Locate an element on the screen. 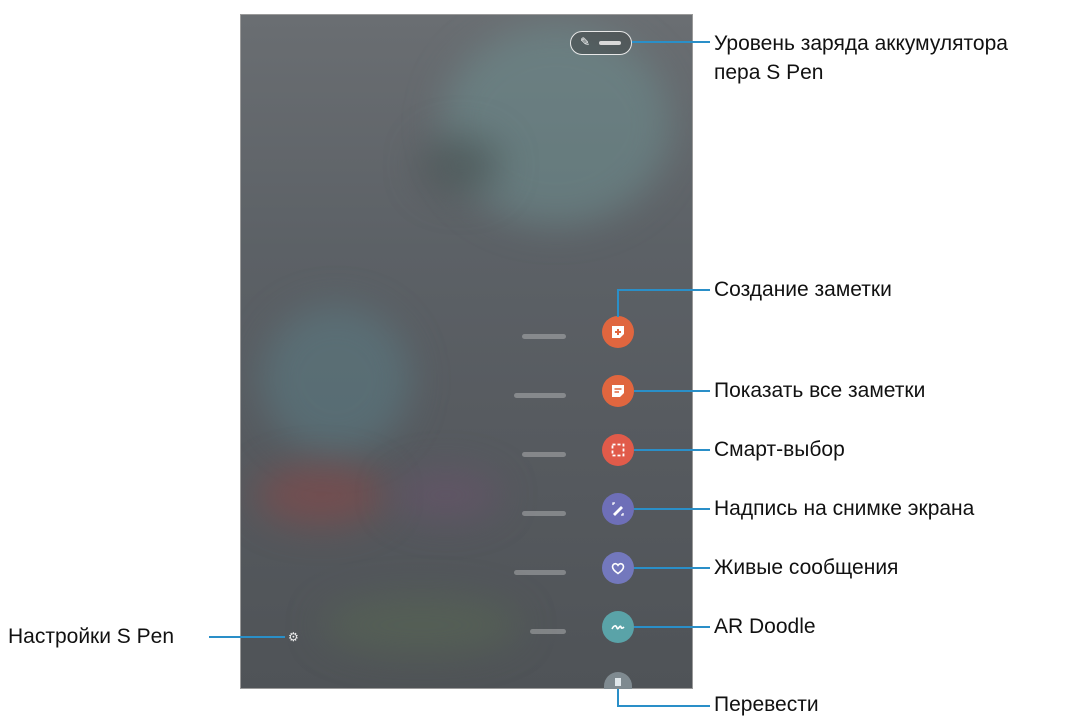 This screenshot has height=718, width=1065. callout-settings: Настройки S Pen is located at coordinates (91, 636).